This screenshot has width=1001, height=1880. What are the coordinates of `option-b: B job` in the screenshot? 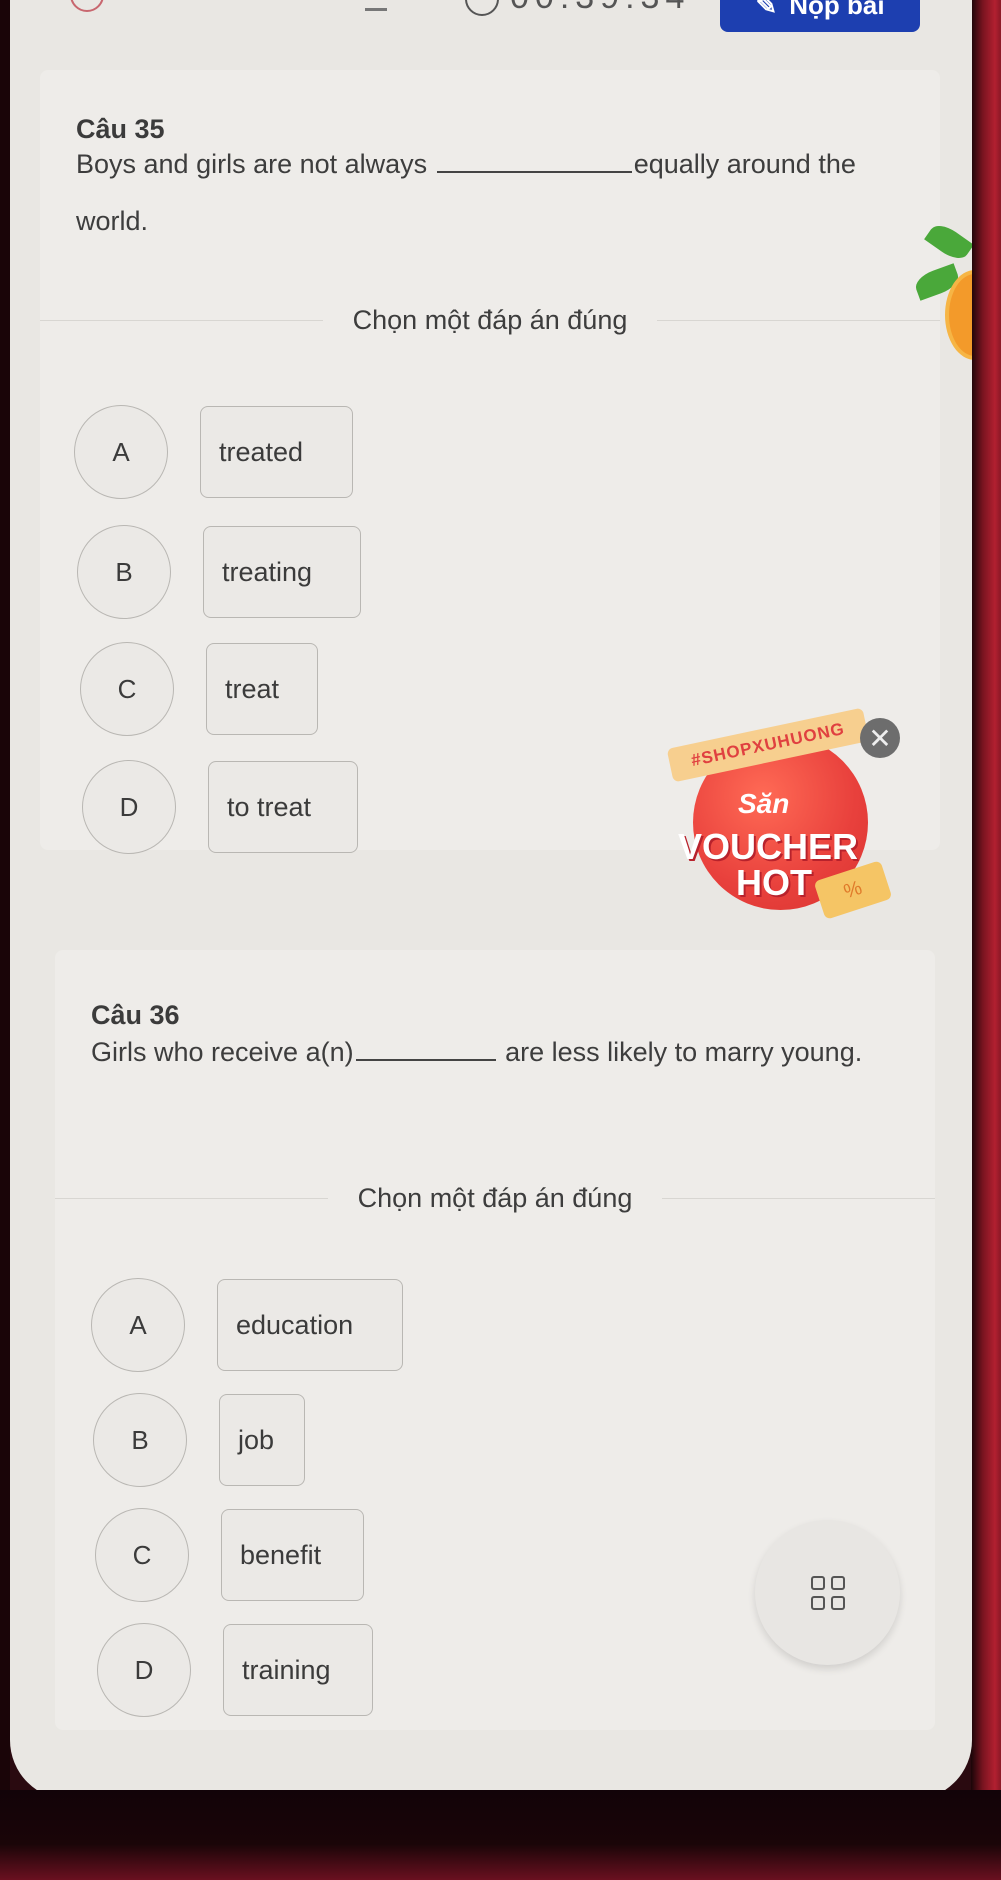 It's located at (199, 1440).